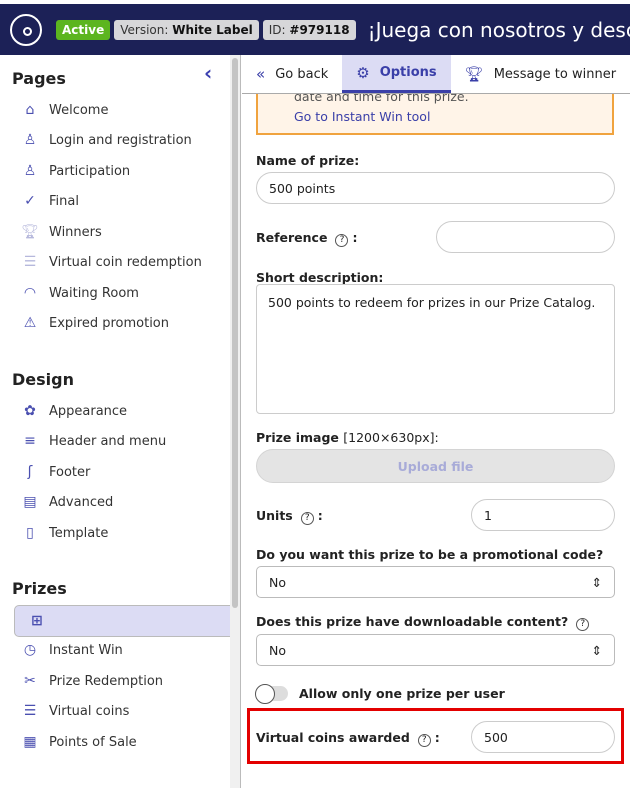  I want to click on description-label: Short description:, so click(320, 277).